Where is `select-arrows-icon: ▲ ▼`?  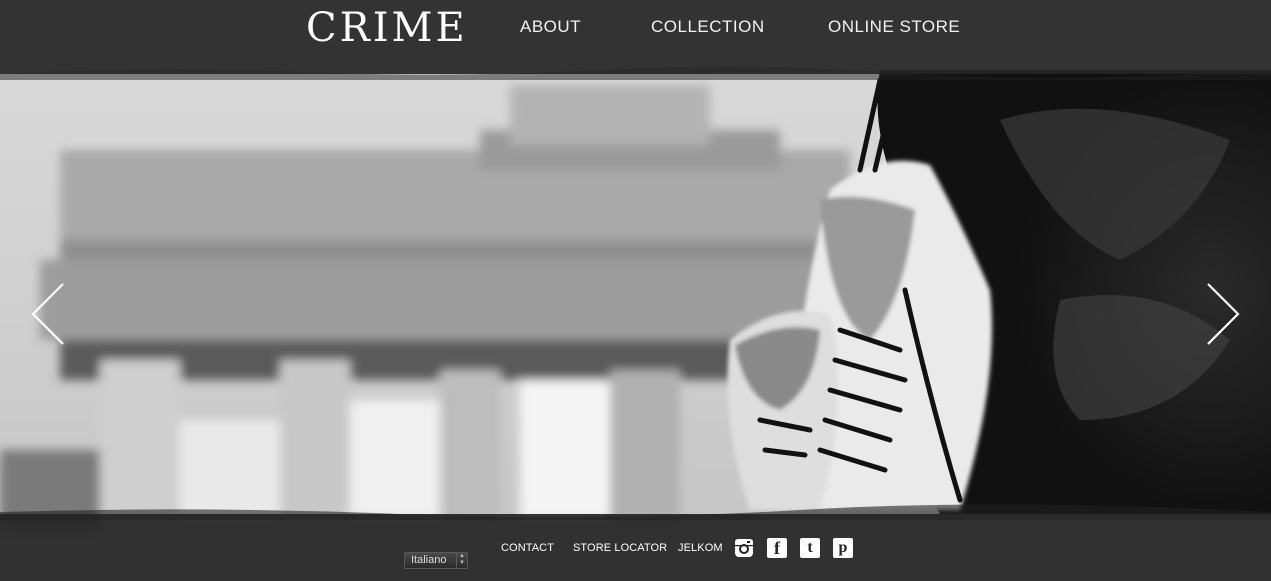
select-arrows-icon: ▲ ▼ is located at coordinates (461, 560).